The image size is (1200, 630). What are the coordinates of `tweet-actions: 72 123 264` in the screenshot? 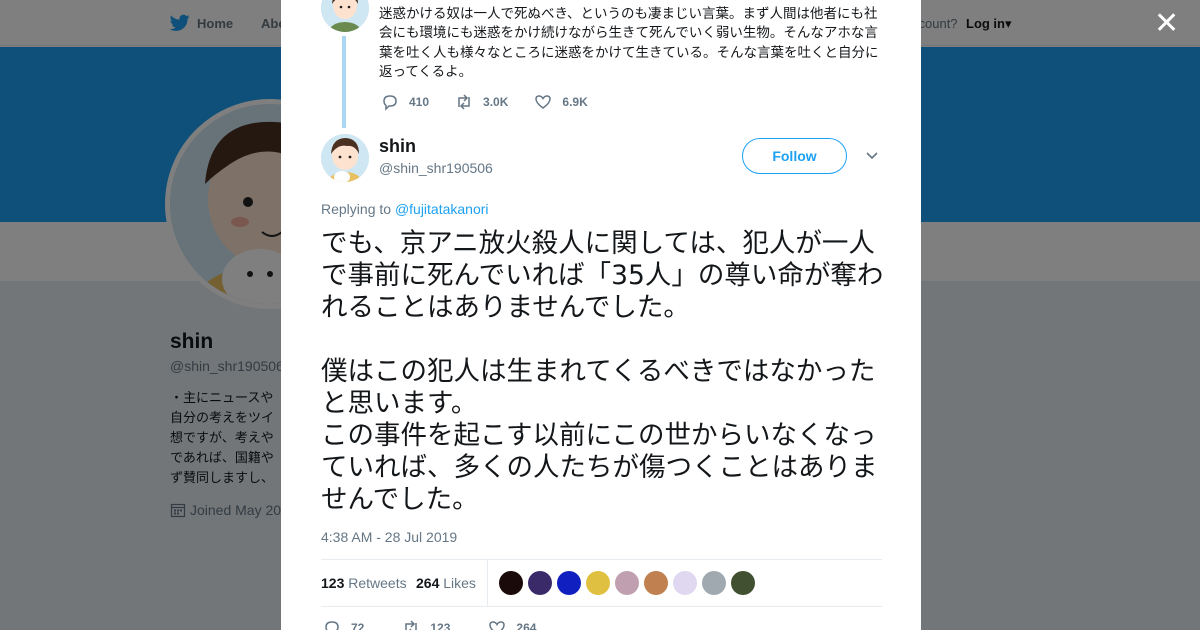 It's located at (448, 624).